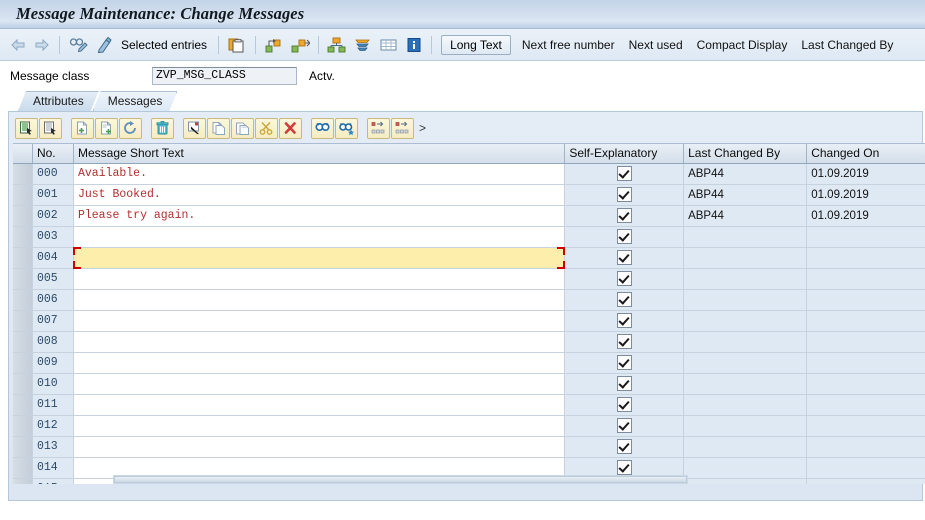 The width and height of the screenshot is (925, 520). Describe the element at coordinates (568, 45) in the screenshot. I see `next-free-number-button: Next free number` at that location.